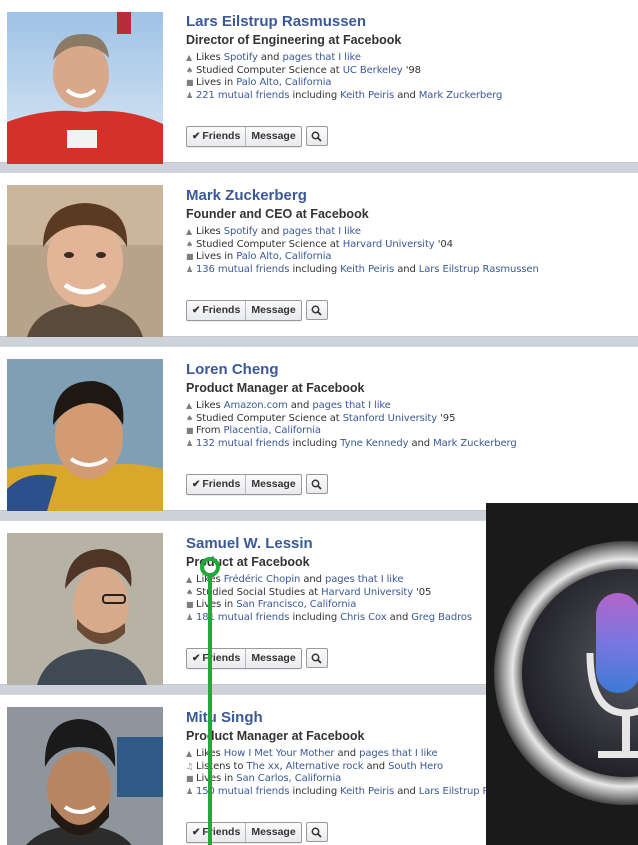  I want to click on likes-line: ▲ Likes Spotify and pages that I like, so click(409, 58).